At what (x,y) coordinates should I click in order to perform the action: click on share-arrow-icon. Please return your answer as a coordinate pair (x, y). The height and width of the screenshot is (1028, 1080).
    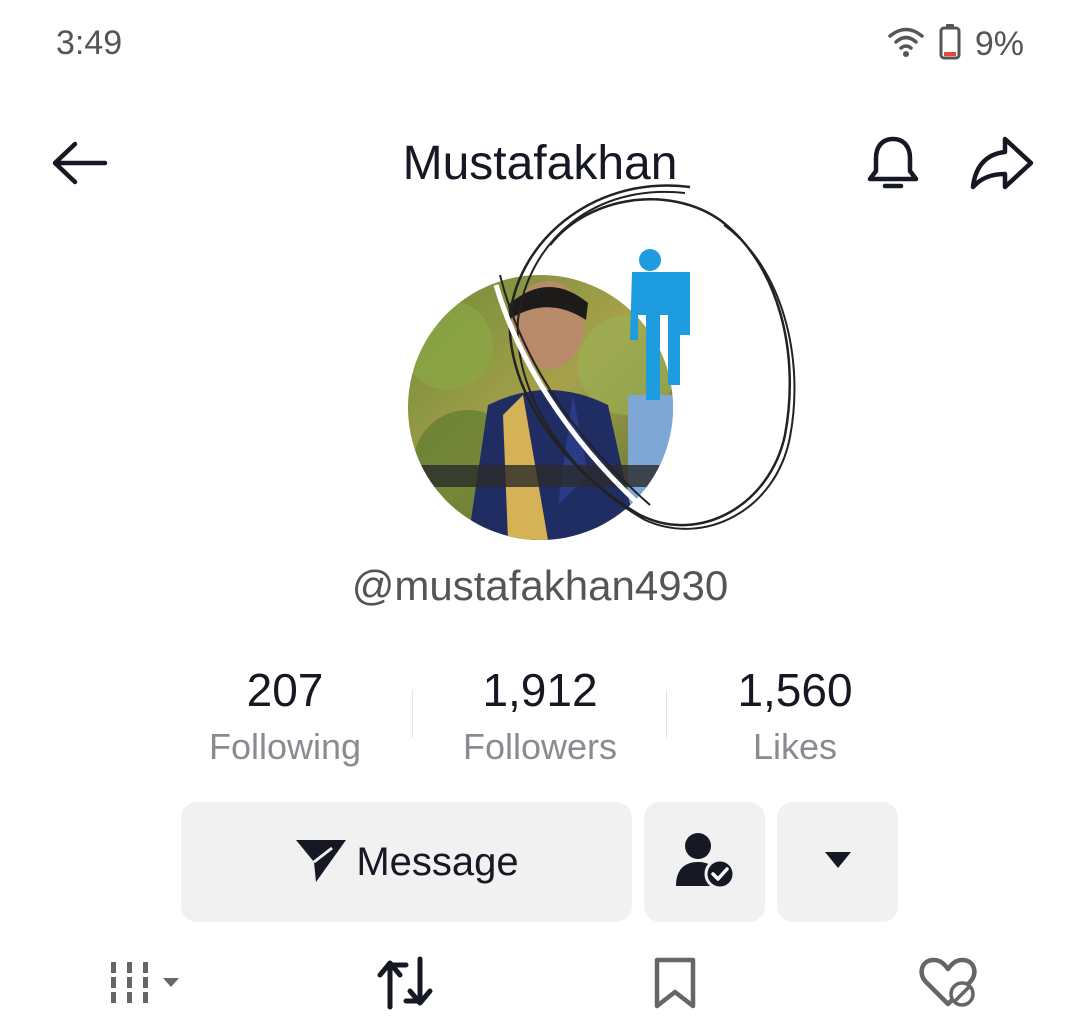
    Looking at the image, I should click on (1002, 165).